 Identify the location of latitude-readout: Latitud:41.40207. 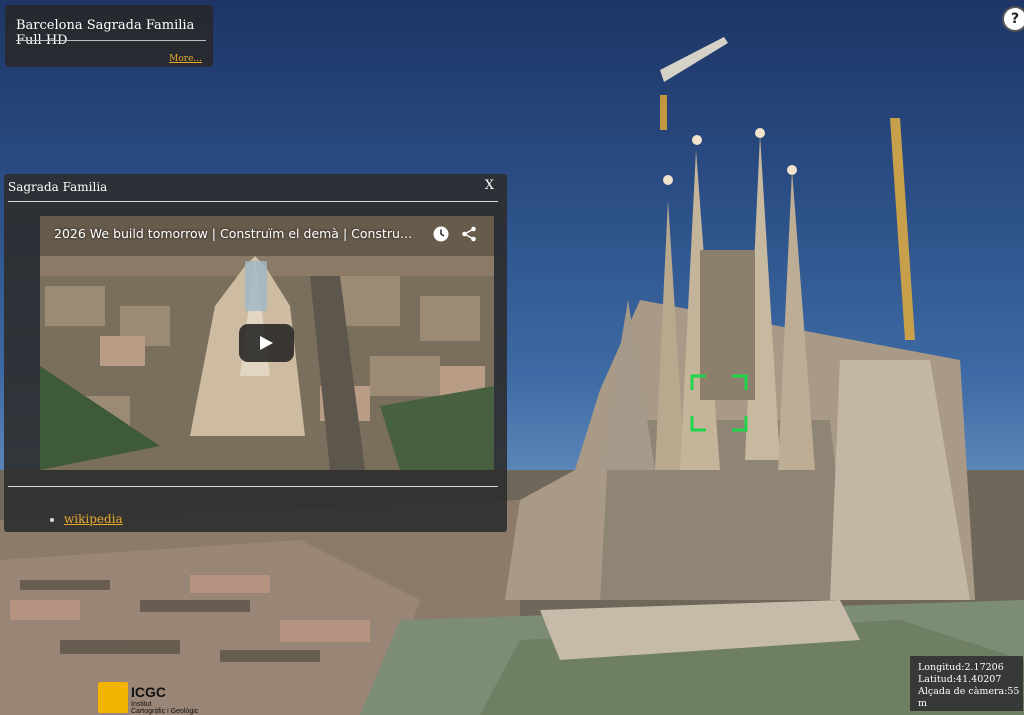
(960, 679).